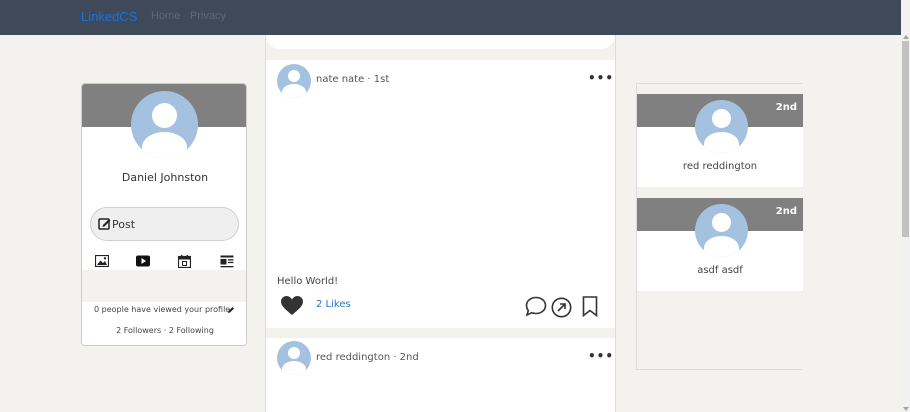 The image size is (910, 412). Describe the element at coordinates (227, 261) in the screenshot. I see `article-icon` at that location.